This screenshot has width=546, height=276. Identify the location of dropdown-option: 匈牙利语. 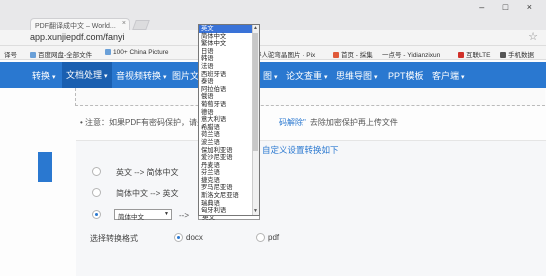
(229, 211).